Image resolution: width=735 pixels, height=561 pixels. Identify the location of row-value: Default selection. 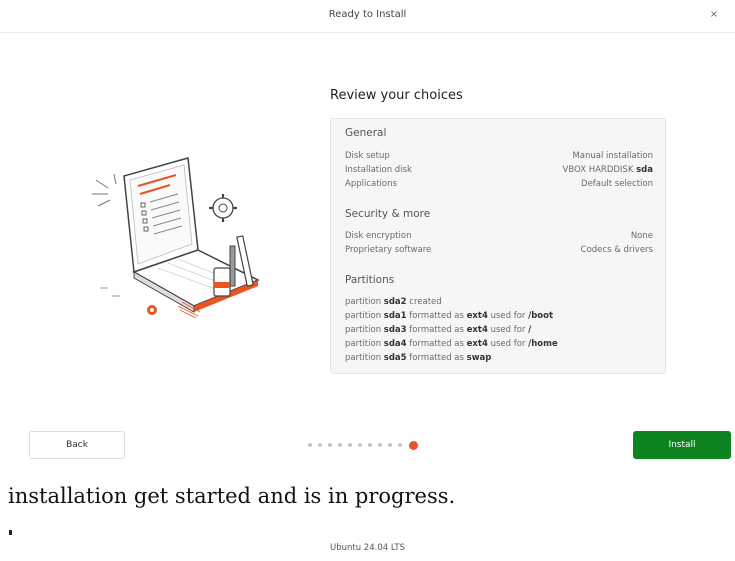
(617, 184).